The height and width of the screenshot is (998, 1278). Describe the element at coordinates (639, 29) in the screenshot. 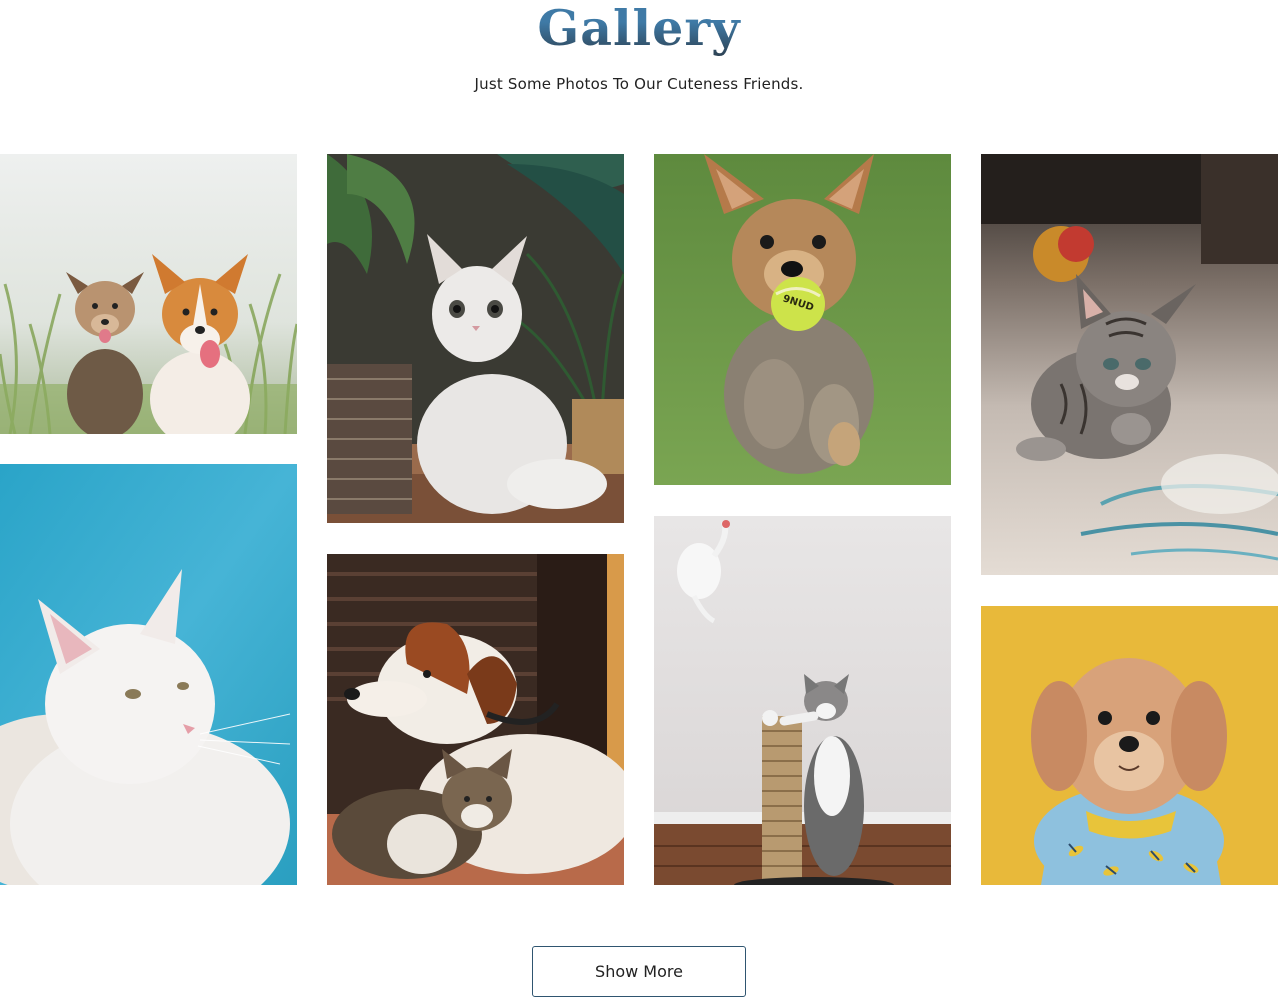

I see `gallery-title: Gallery` at that location.